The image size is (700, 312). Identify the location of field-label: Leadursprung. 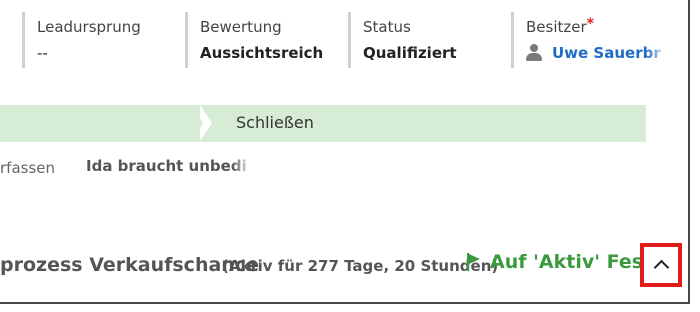
(89, 27).